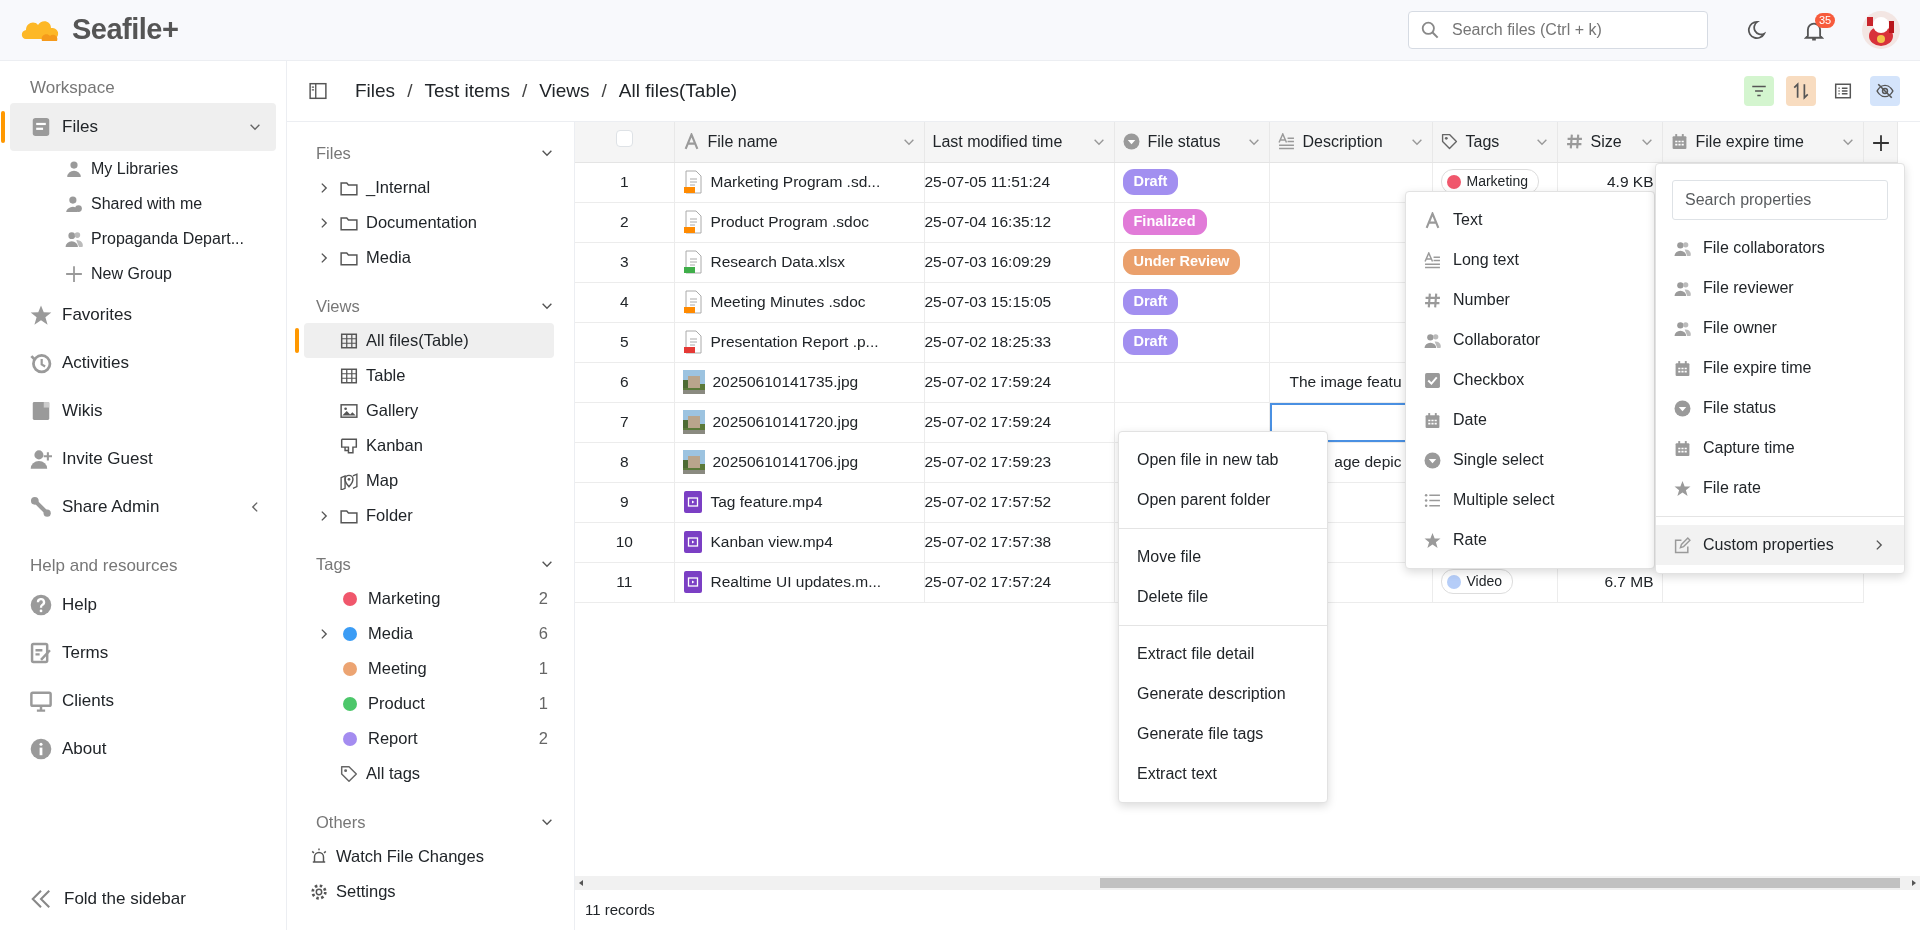 This screenshot has height=930, width=1920. Describe the element at coordinates (143, 701) in the screenshot. I see `sidebar-item: Clients` at that location.